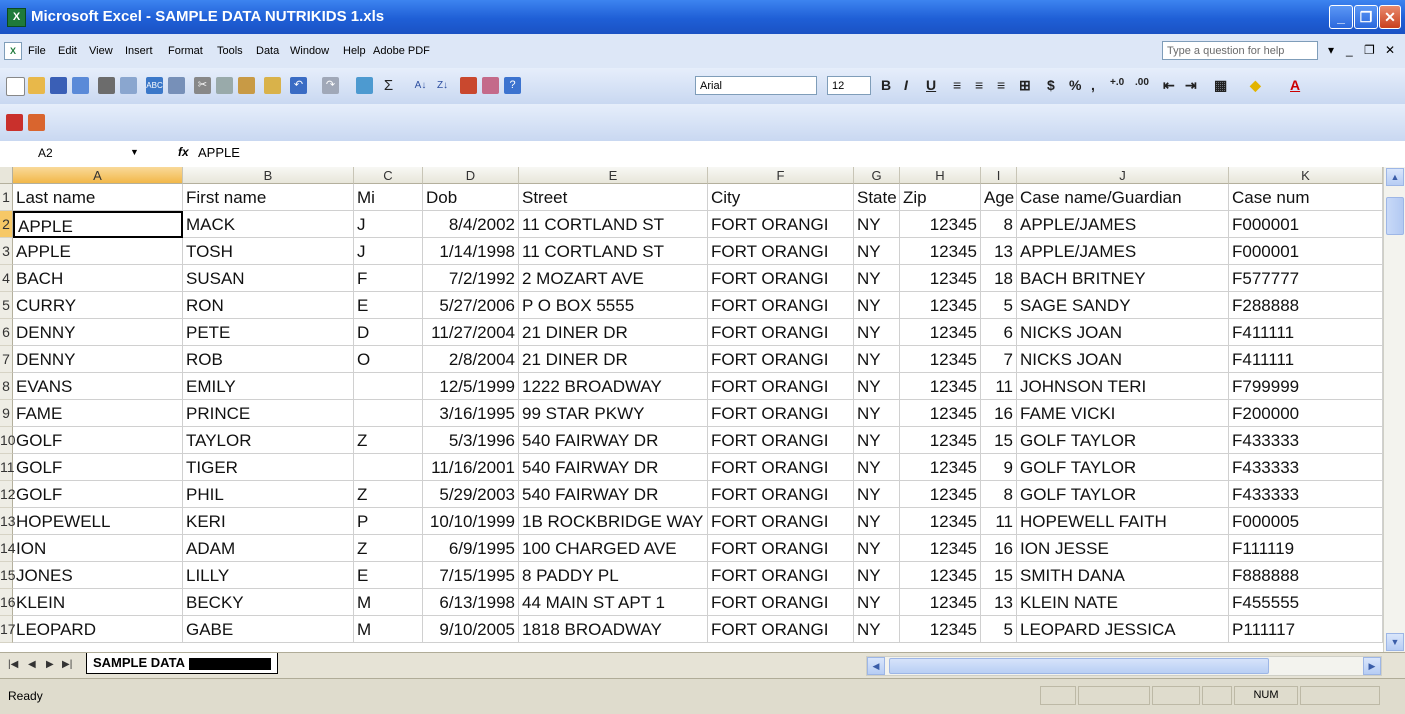 Image resolution: width=1405 pixels, height=714 pixels. Describe the element at coordinates (613, 386) in the screenshot. I see `table-cell: 1222 BROADWAY` at that location.